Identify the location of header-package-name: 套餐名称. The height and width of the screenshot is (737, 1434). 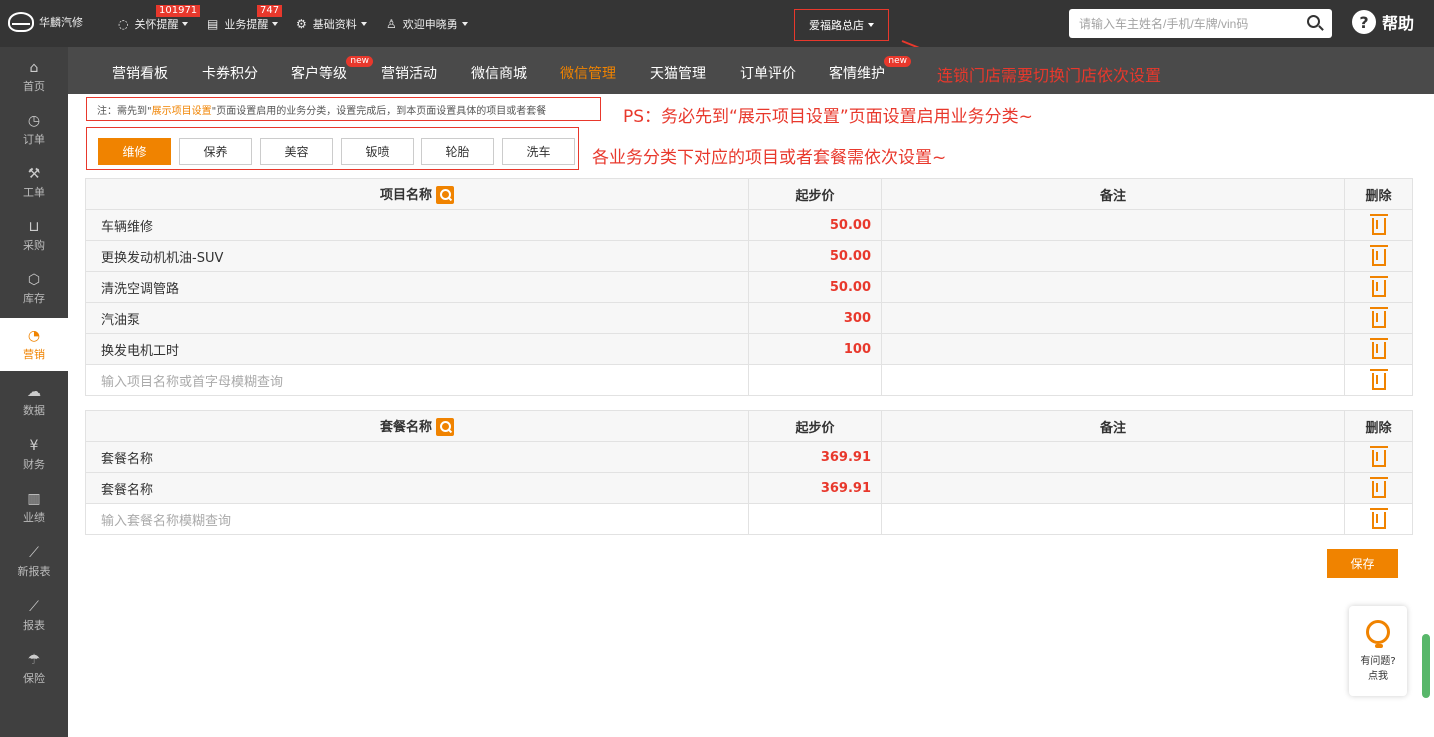
(417, 426).